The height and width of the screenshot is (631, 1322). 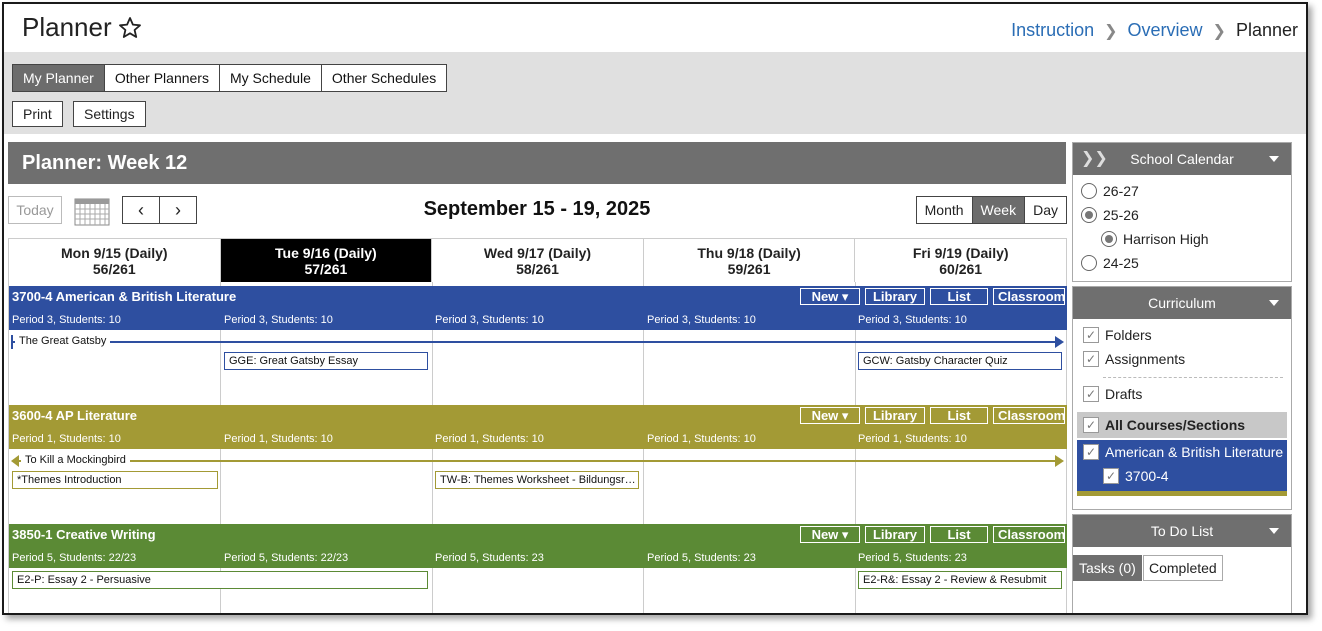 I want to click on today-button: Today, so click(x=35, y=210).